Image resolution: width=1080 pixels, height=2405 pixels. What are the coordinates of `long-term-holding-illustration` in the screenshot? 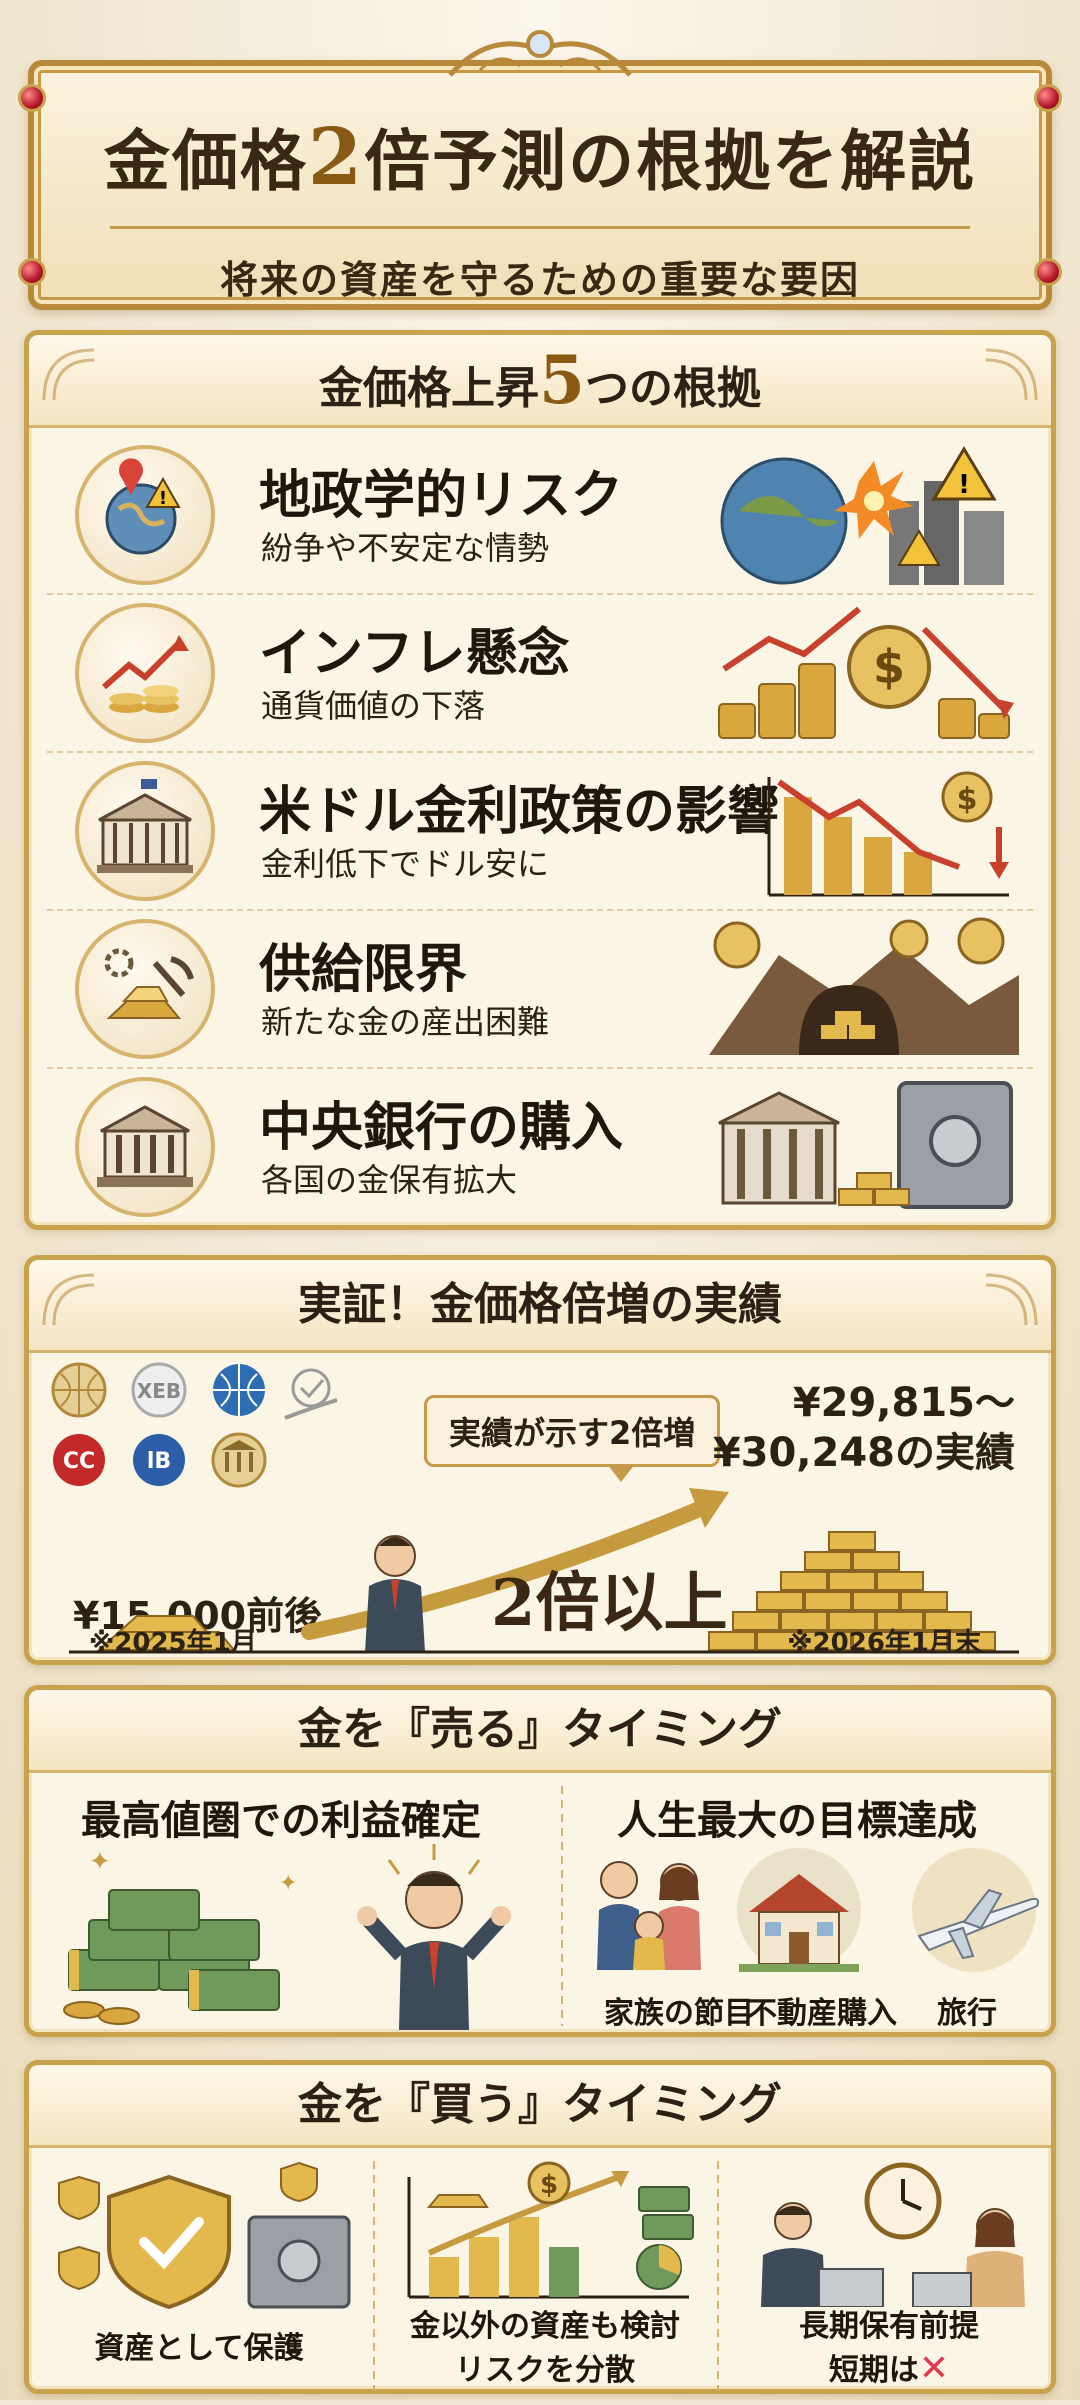 It's located at (893, 2234).